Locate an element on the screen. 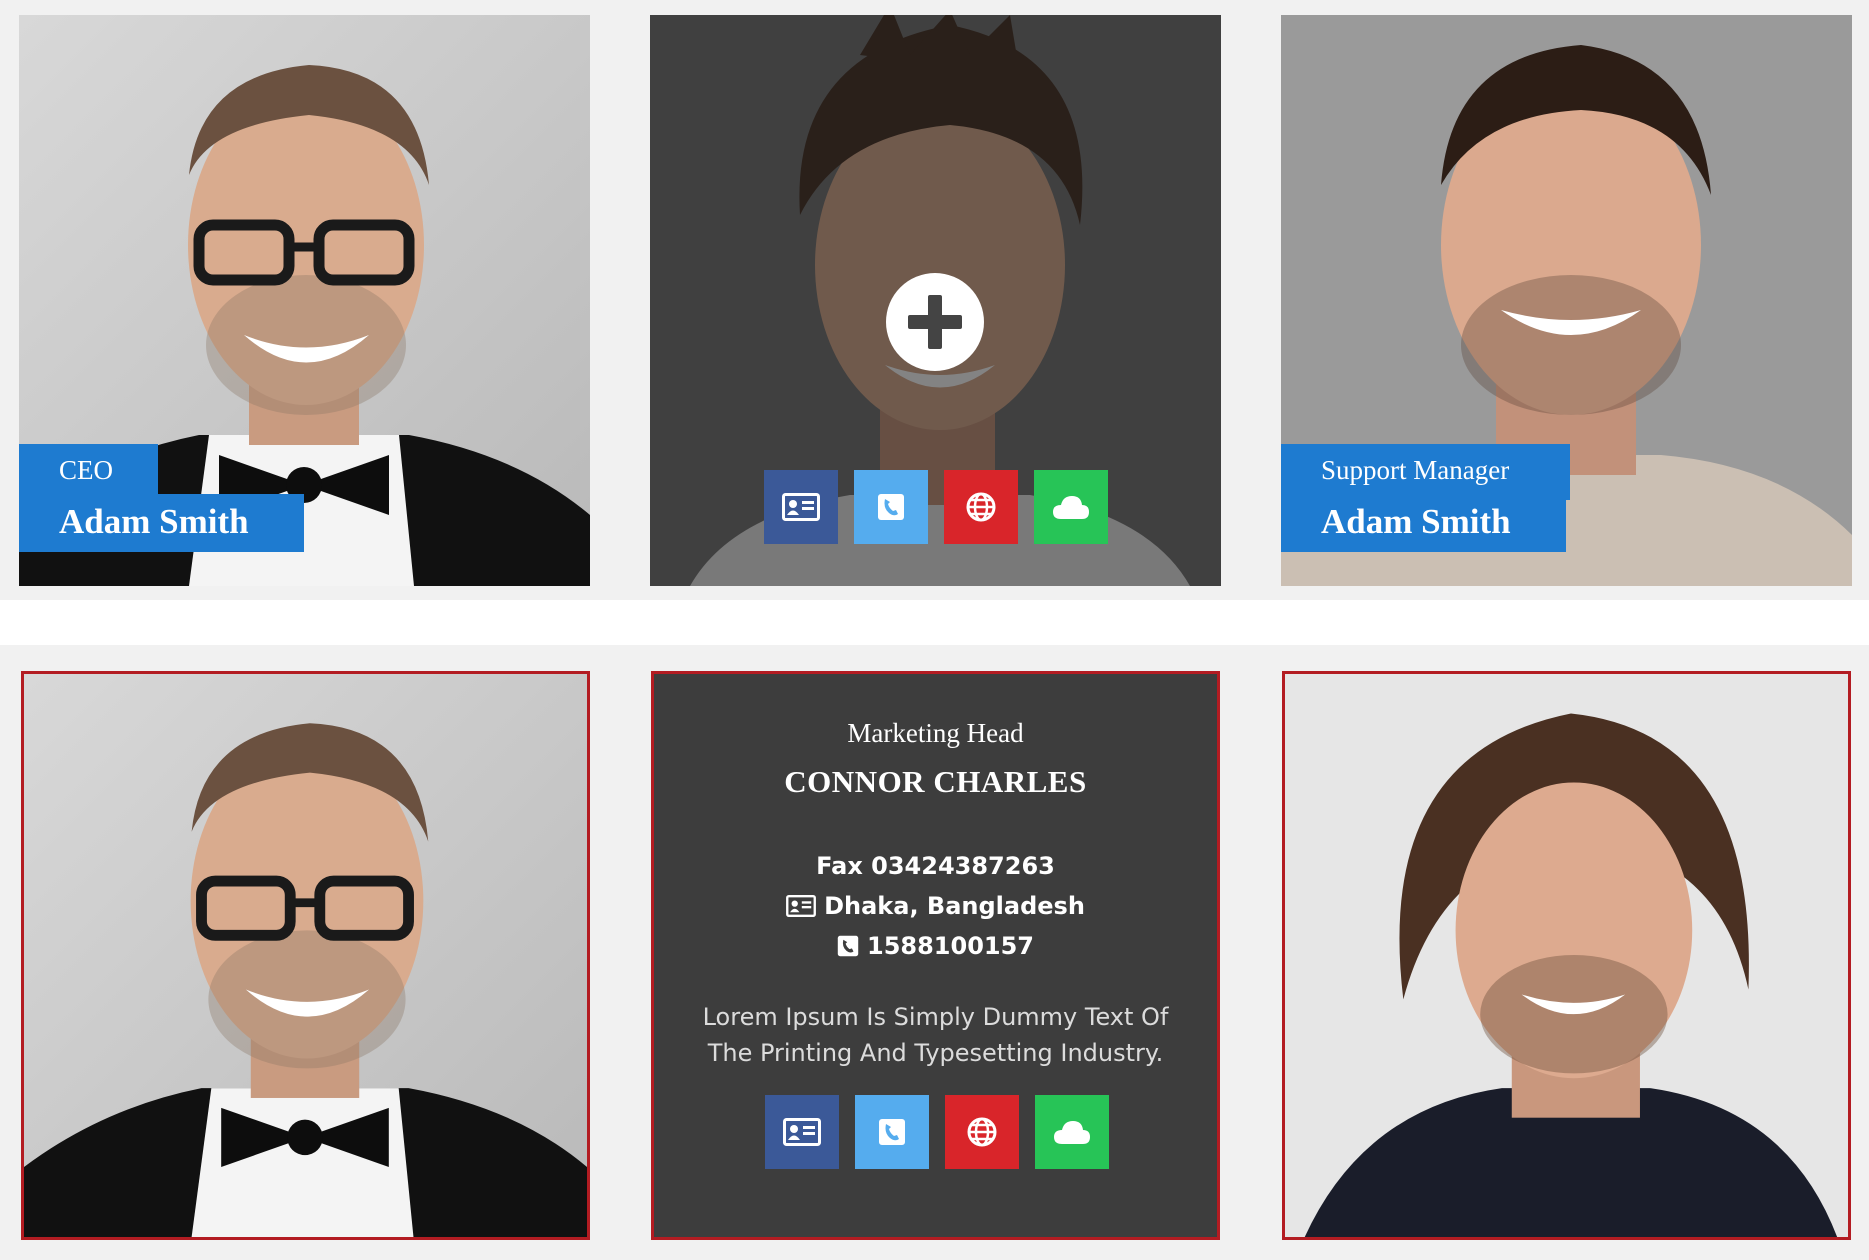  address-line: Dhaka, Bangladesh is located at coordinates (935, 906).